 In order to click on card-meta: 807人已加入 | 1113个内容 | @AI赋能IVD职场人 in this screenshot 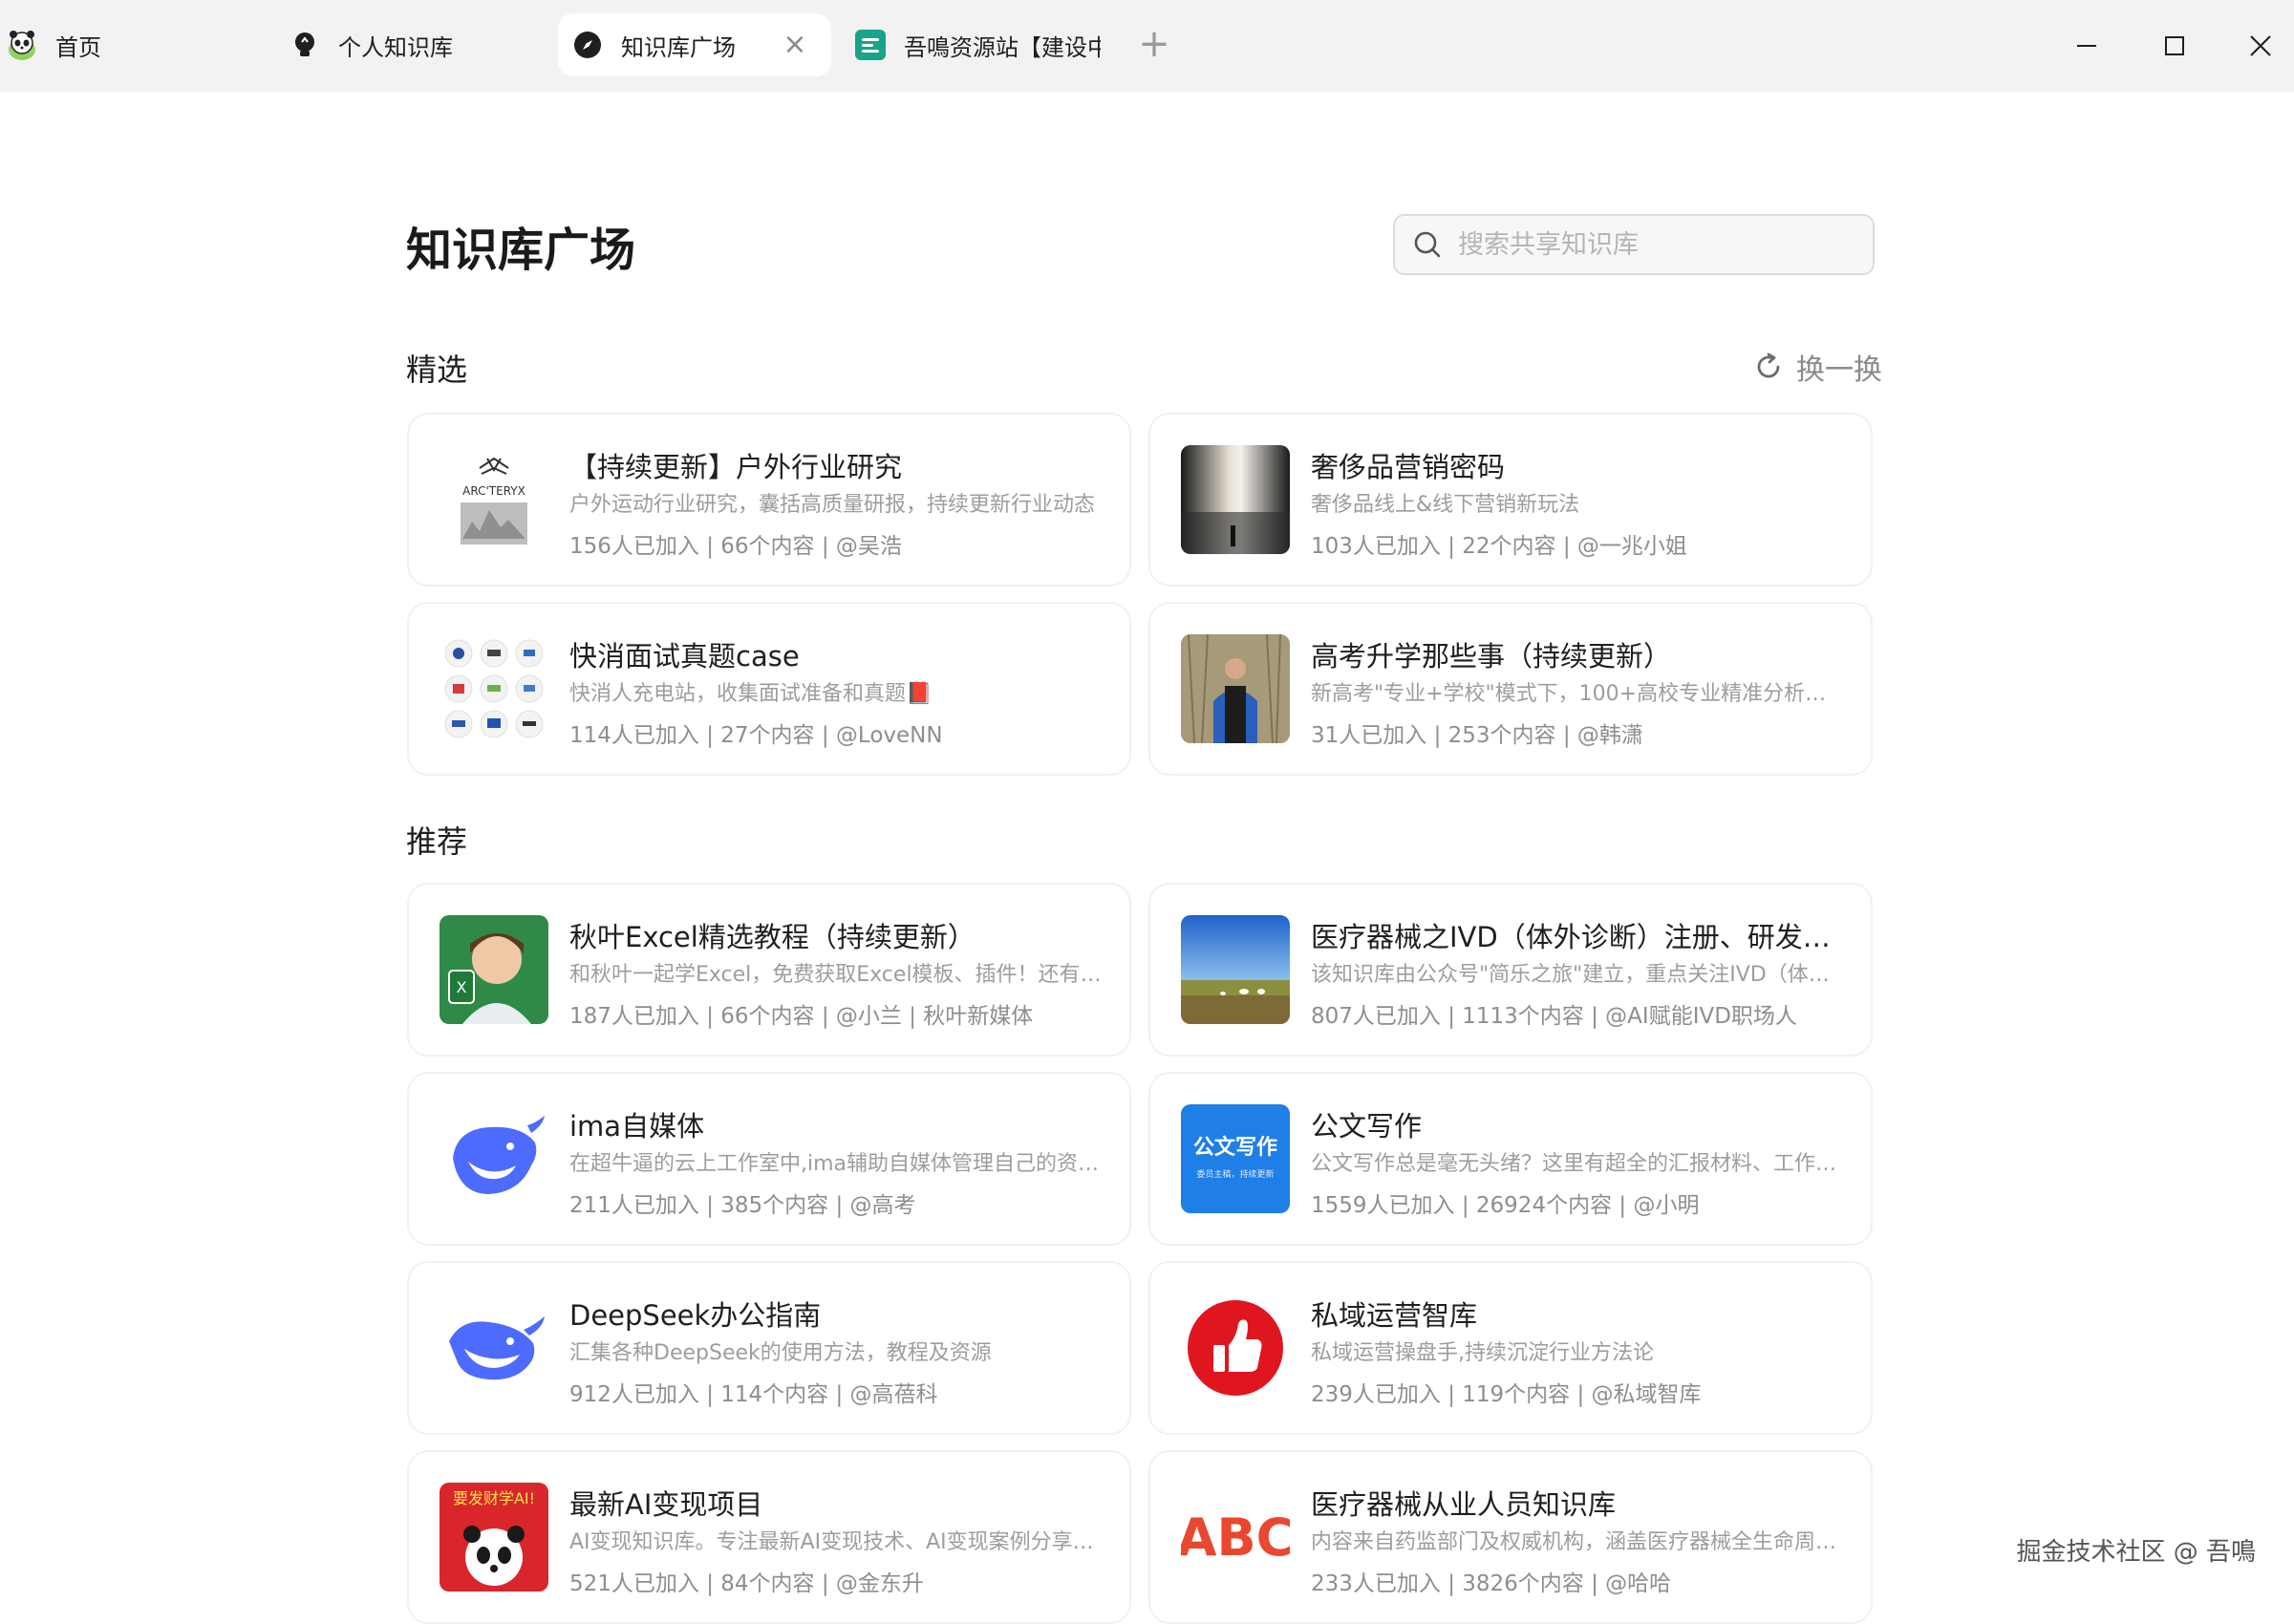, I will do `click(1554, 1017)`.